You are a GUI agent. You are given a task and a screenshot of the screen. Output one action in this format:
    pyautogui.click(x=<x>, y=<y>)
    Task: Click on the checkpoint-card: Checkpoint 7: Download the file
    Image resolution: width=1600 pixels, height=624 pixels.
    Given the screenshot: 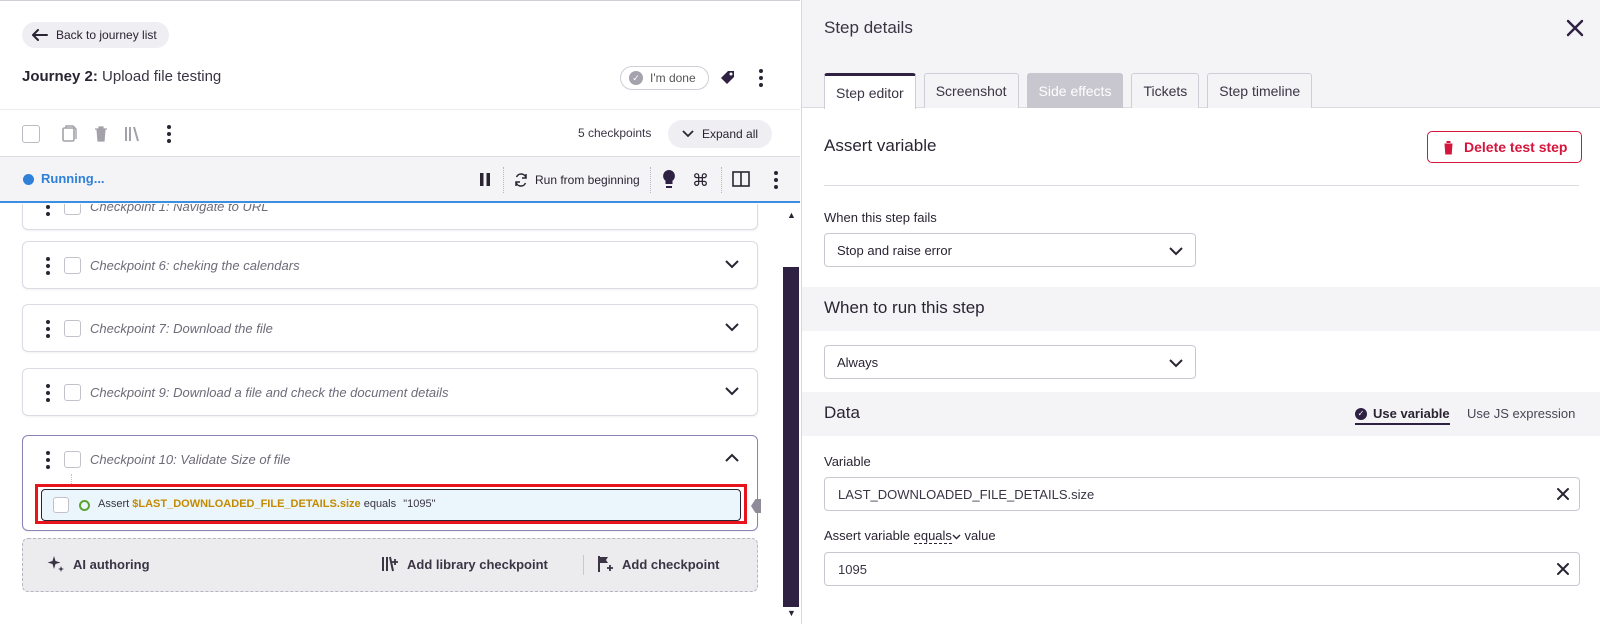 What is the action you would take?
    pyautogui.click(x=390, y=328)
    